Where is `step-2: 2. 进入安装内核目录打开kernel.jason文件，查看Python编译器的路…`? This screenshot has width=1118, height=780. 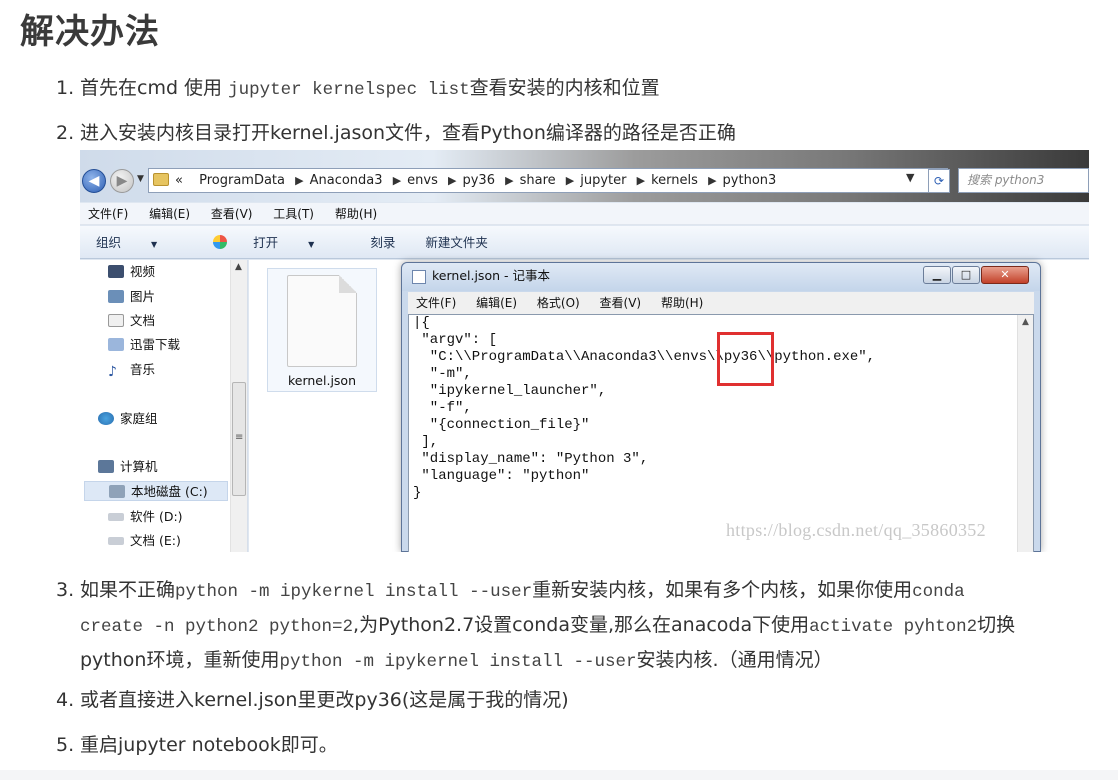
step-2: 2. 进入安装内核目录打开kernel.jason文件，查看Python编译器的路… is located at coordinates (396, 133).